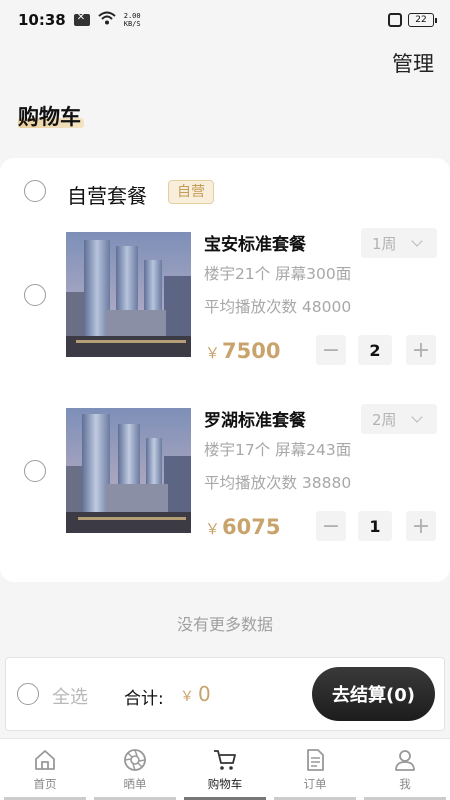 The image size is (450, 800). What do you see at coordinates (399, 419) in the screenshot?
I see `period-select: 2周` at bounding box center [399, 419].